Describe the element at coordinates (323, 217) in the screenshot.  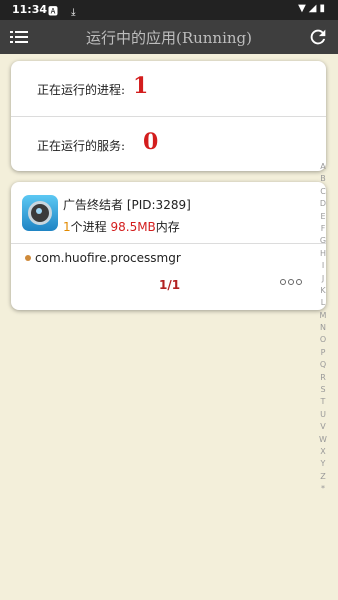
I see `alphabet-index-letter: E` at that location.